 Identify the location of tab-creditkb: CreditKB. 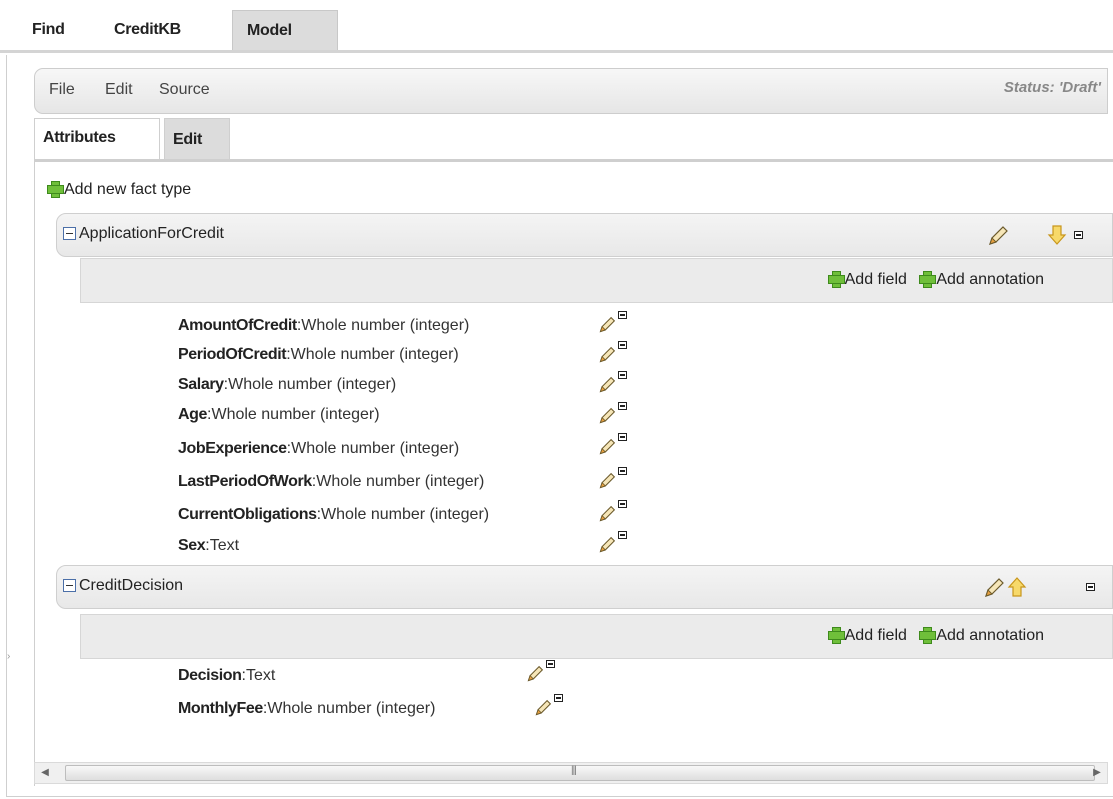
(166, 30).